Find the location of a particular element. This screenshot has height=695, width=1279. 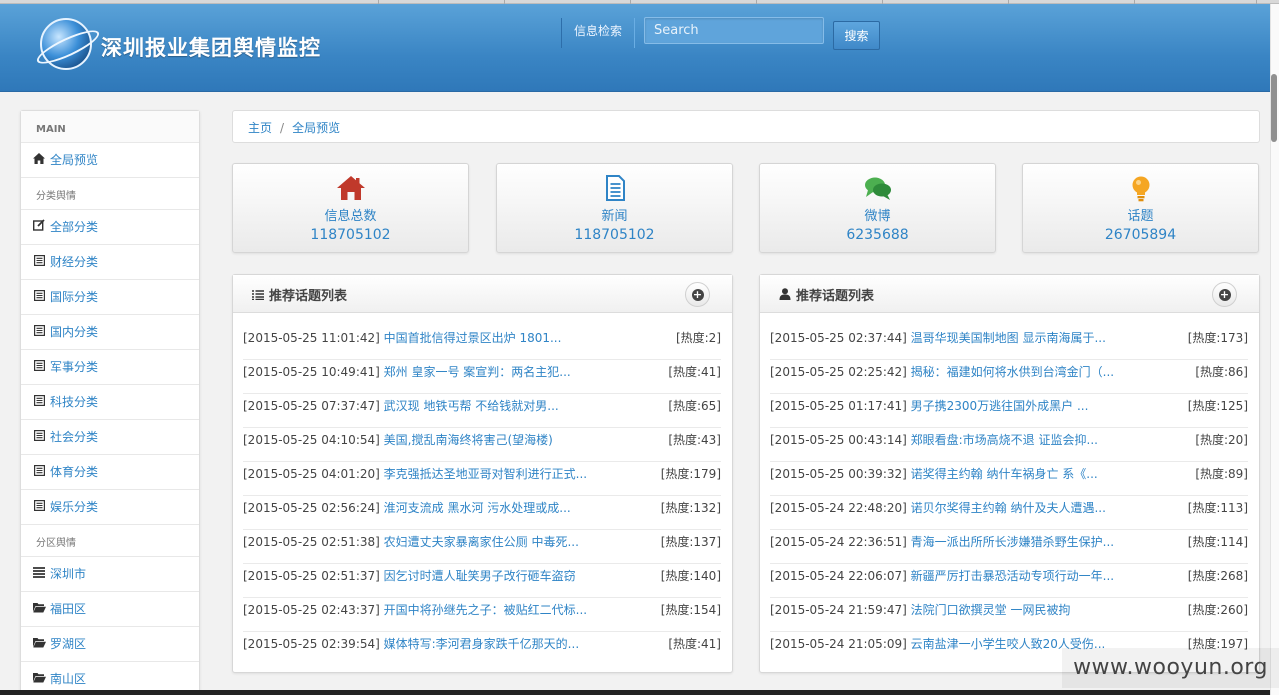

stat-value: 6235688 is located at coordinates (877, 235).